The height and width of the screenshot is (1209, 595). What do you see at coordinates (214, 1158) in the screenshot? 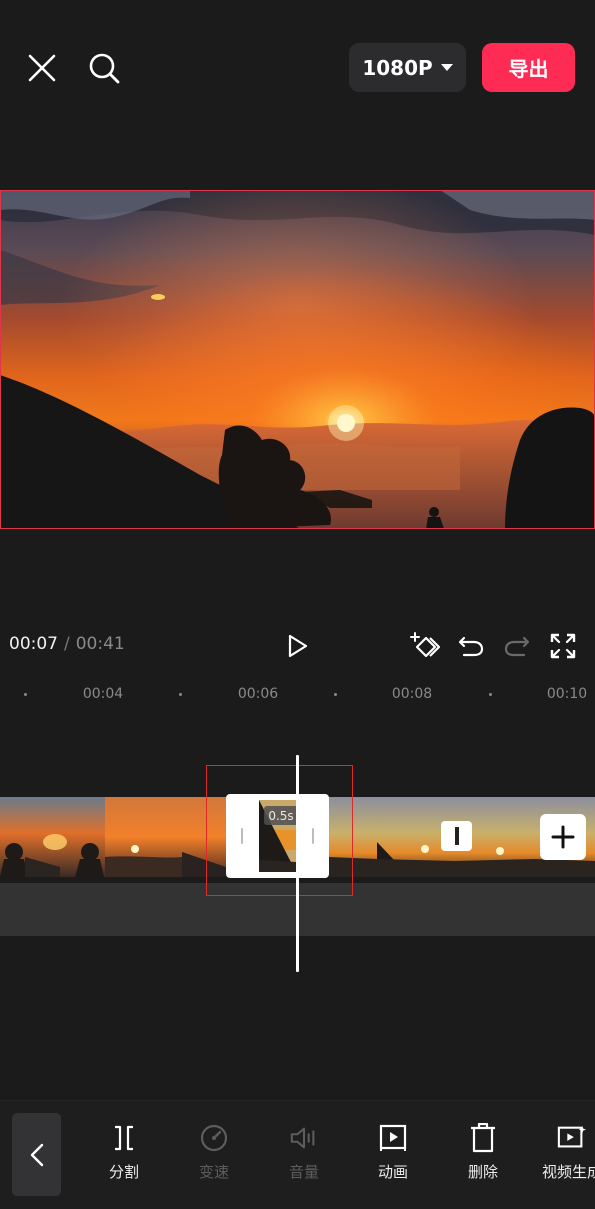
I see `tool-speed: 变速` at bounding box center [214, 1158].